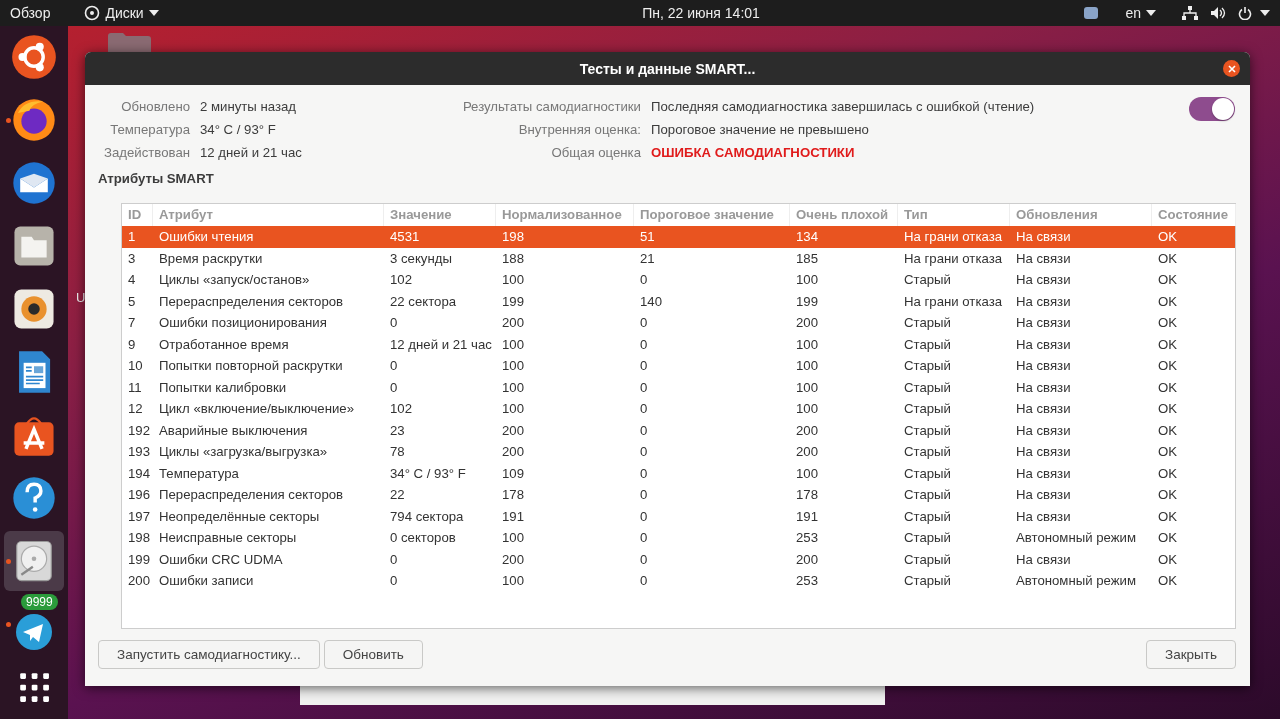  What do you see at coordinates (1231, 68) in the screenshot?
I see `close-button` at bounding box center [1231, 68].